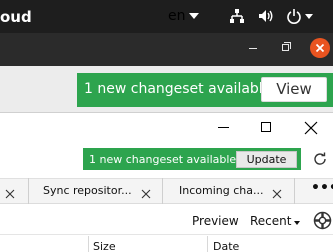 The height and width of the screenshot is (252, 333). Describe the element at coordinates (223, 127) in the screenshot. I see `minimize-button` at that location.